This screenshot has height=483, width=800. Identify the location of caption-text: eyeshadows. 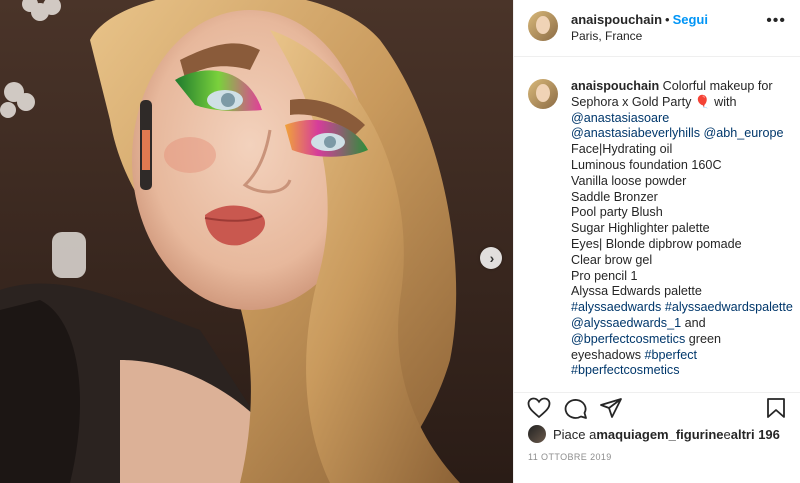
(608, 354).